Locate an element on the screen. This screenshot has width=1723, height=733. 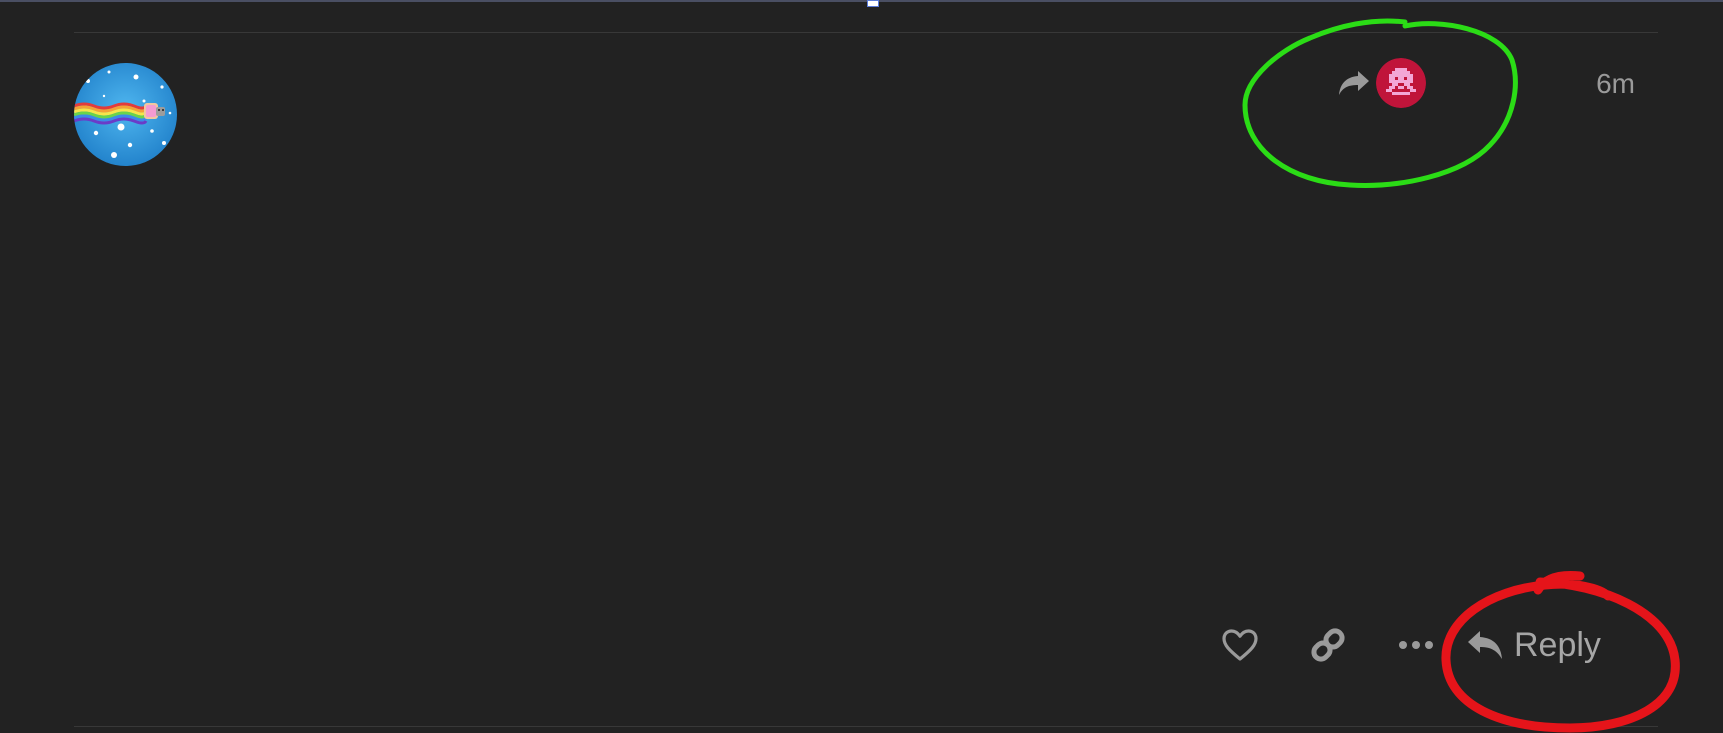
nyan-cat-avatar-icon is located at coordinates (125, 114).